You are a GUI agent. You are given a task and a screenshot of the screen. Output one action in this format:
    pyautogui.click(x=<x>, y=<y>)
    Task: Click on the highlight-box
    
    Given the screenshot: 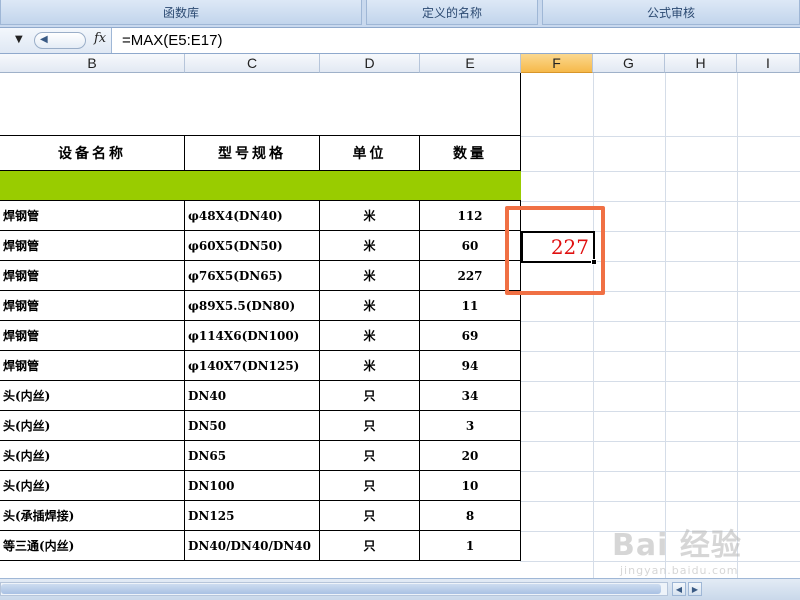 What is the action you would take?
    pyautogui.click(x=555, y=250)
    